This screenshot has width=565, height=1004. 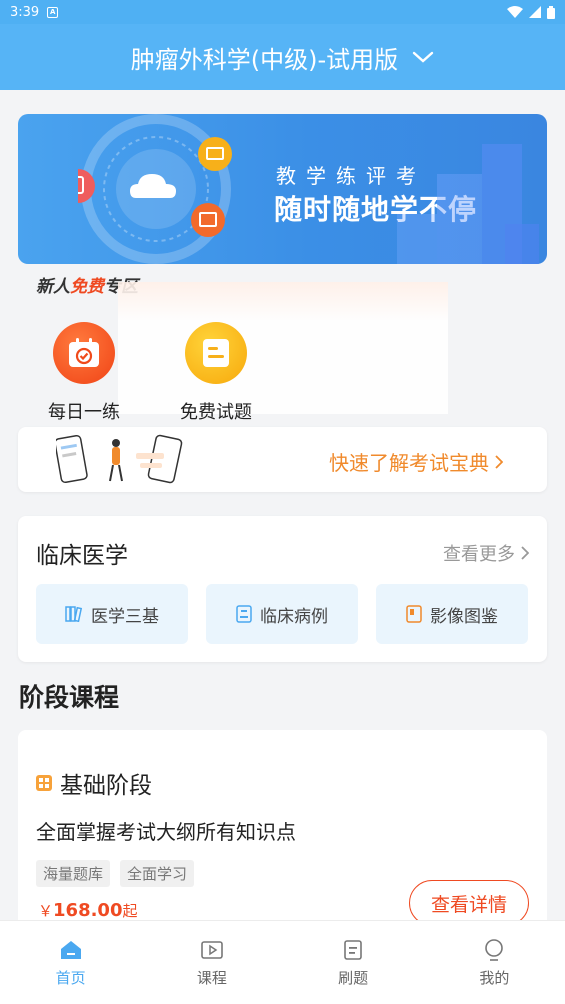 I want to click on nav-courses: 课程, so click(x=211, y=962).